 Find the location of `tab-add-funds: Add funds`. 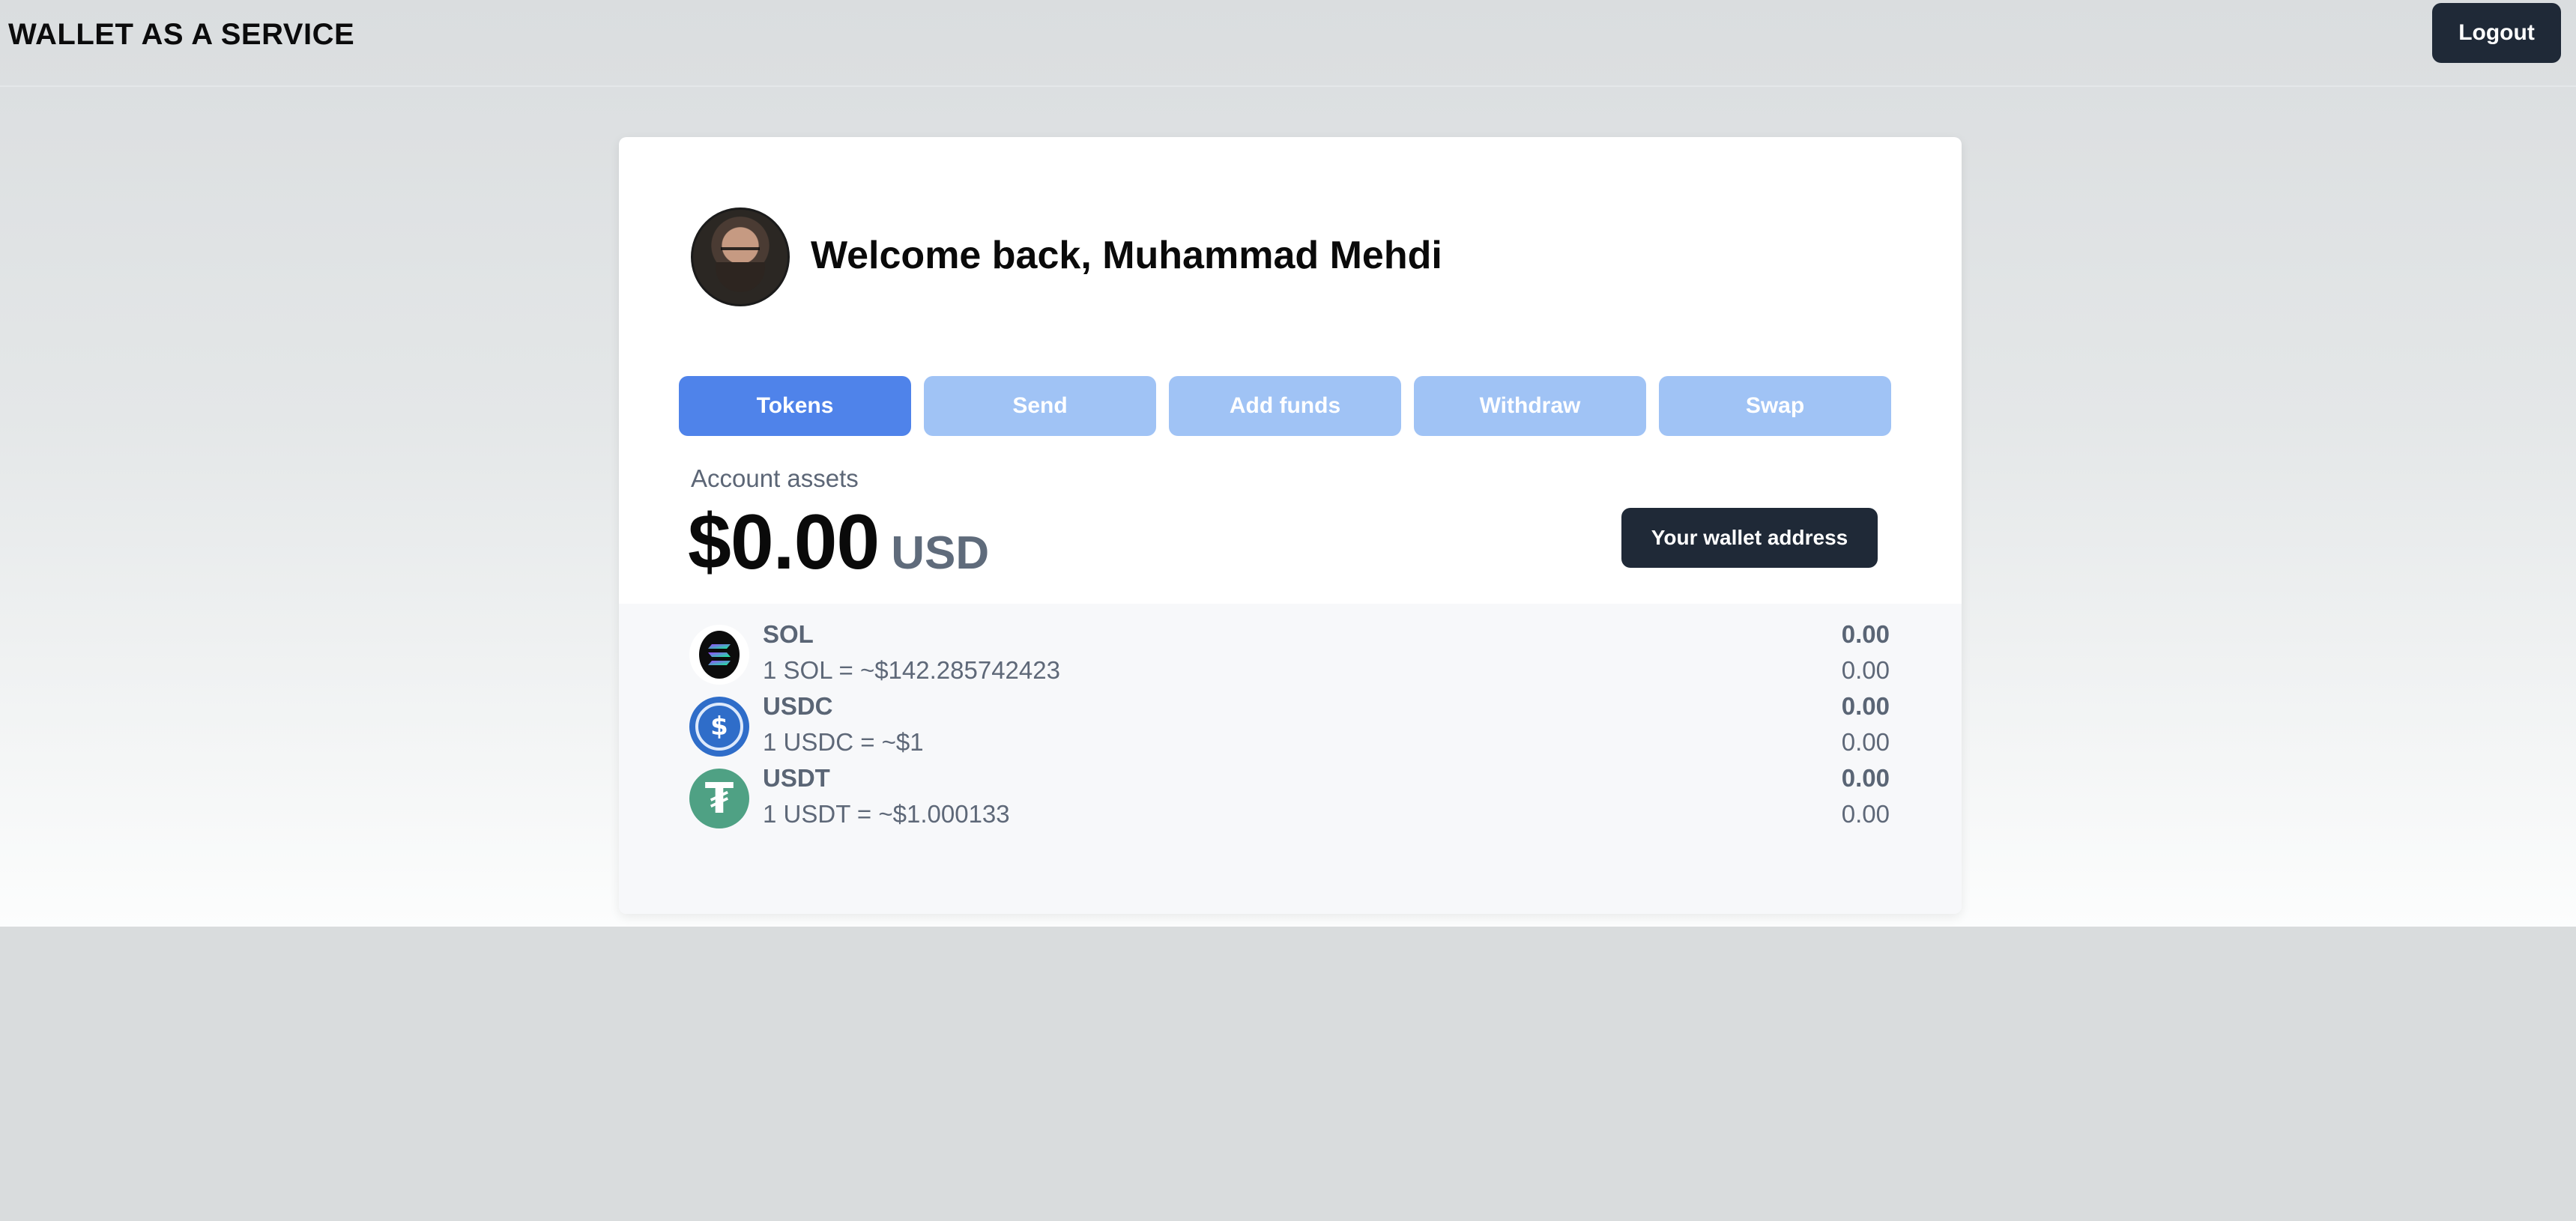

tab-add-funds: Add funds is located at coordinates (1285, 406).